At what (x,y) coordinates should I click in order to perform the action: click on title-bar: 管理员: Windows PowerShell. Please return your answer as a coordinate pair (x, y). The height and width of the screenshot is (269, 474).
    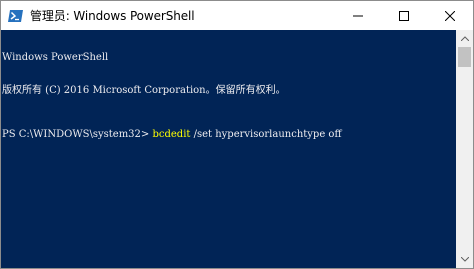
    Looking at the image, I should click on (237, 15).